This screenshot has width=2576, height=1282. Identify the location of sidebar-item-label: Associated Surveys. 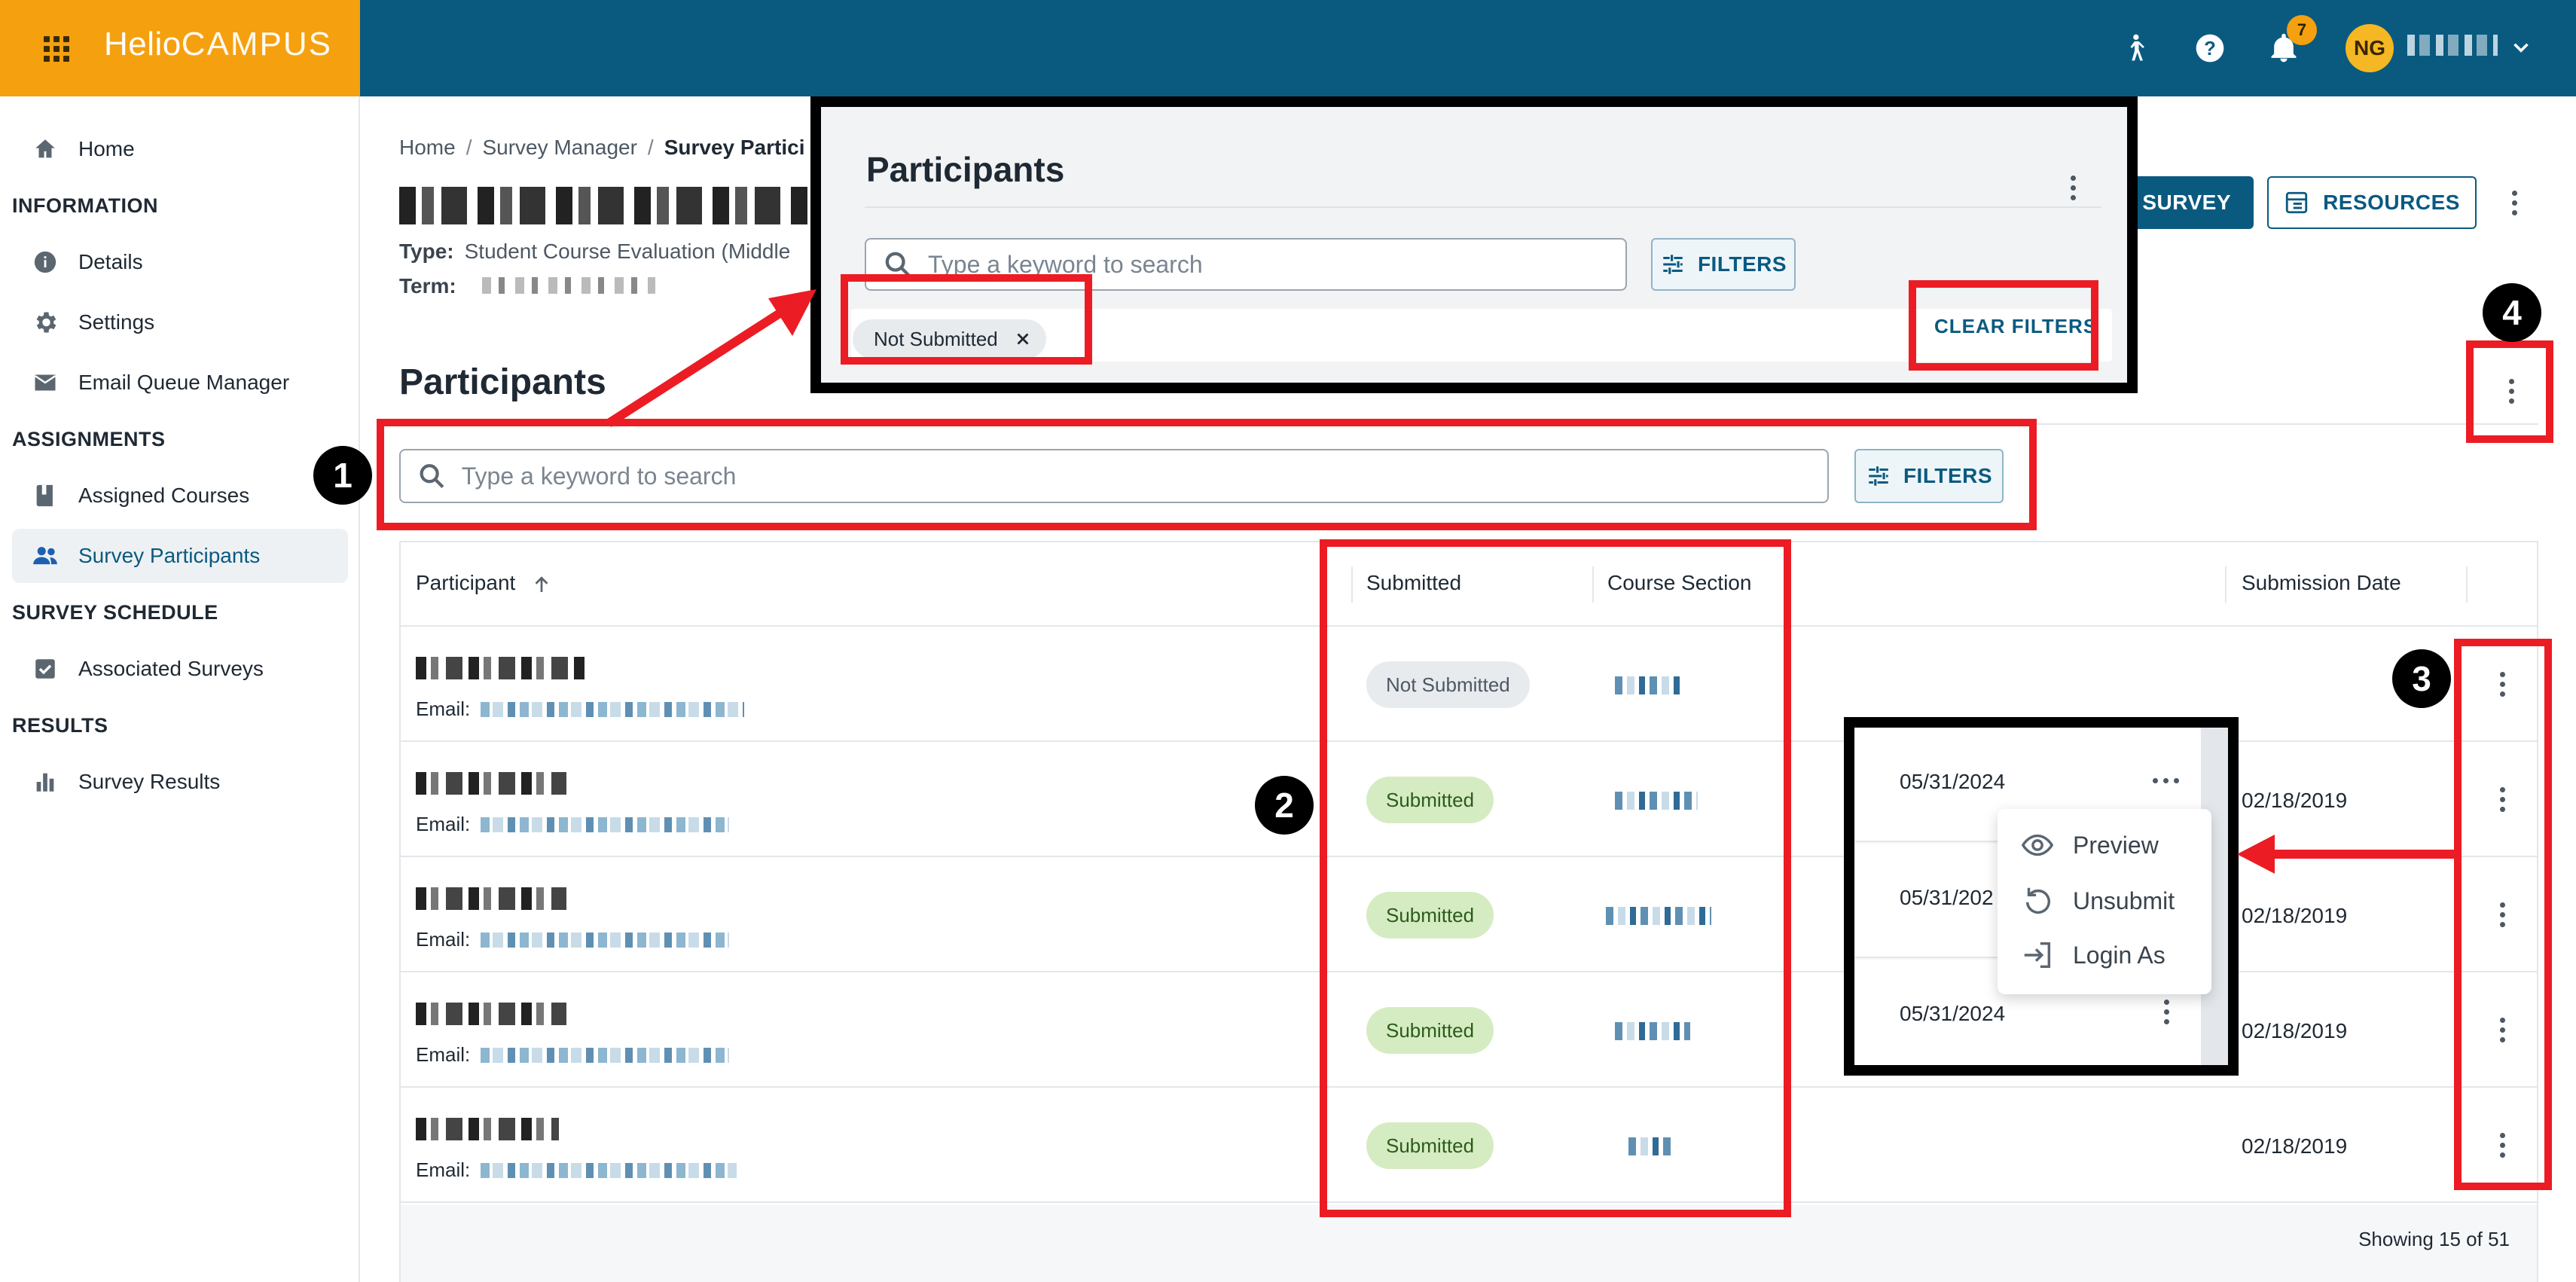
(171, 668).